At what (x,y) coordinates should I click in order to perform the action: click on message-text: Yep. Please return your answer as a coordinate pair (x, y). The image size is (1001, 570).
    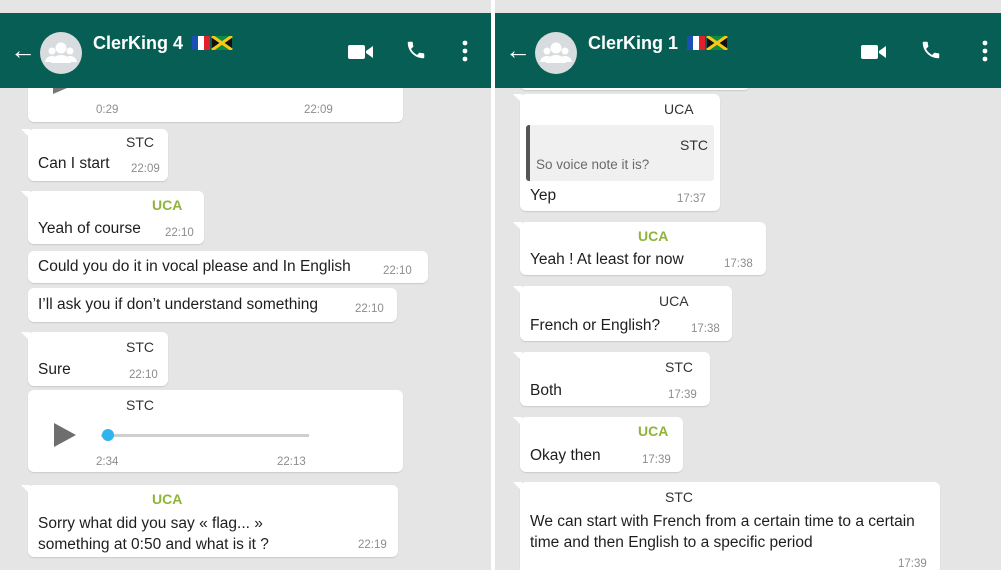
    Looking at the image, I should click on (543, 195).